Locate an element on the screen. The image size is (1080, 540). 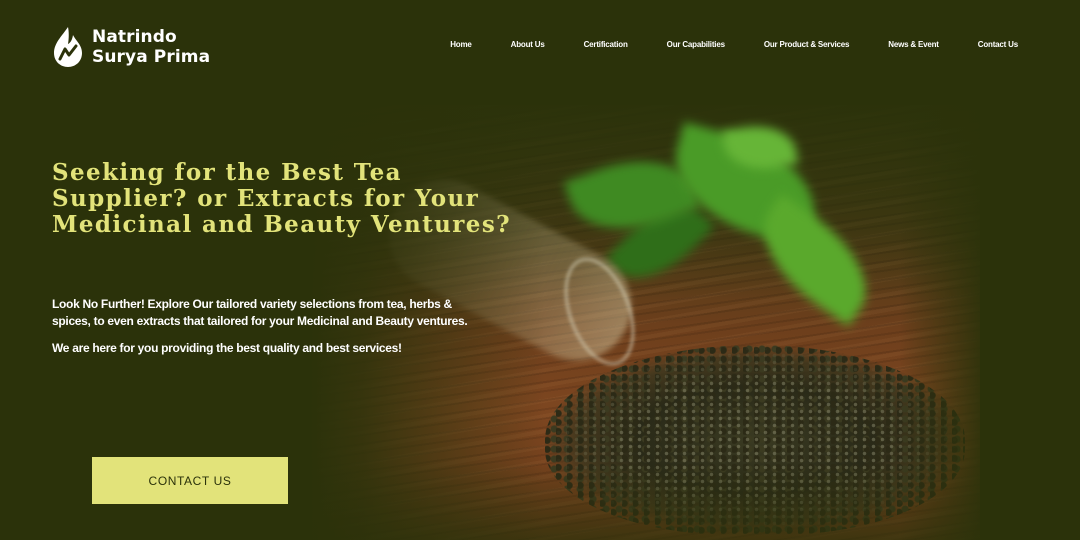
nav-item-home: Home is located at coordinates (461, 44).